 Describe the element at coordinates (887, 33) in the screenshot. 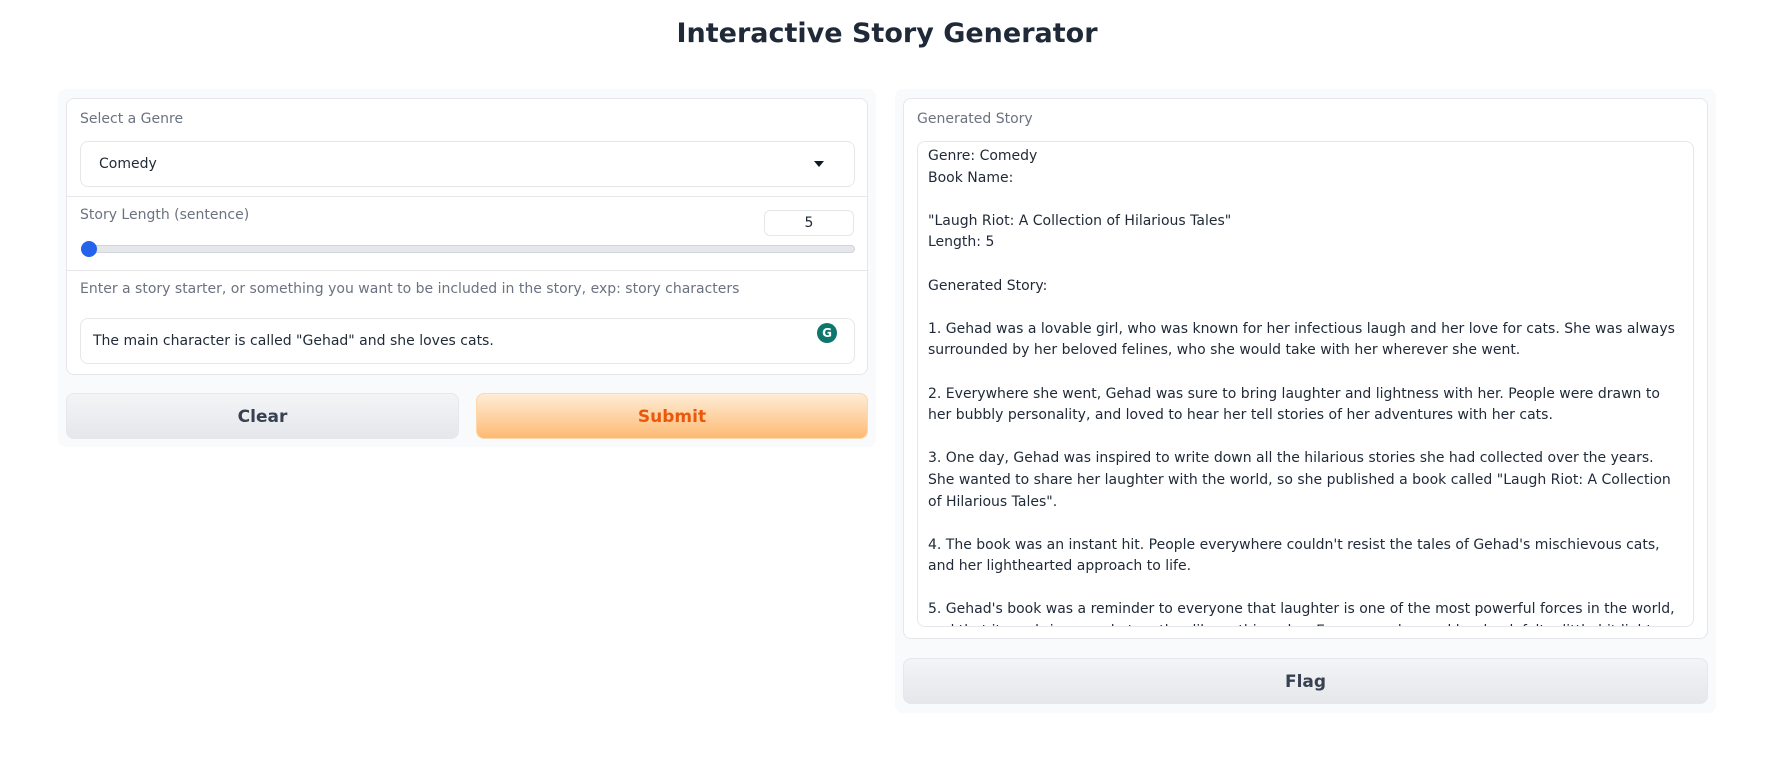

I see `page-title: Interactive Story Generator` at that location.